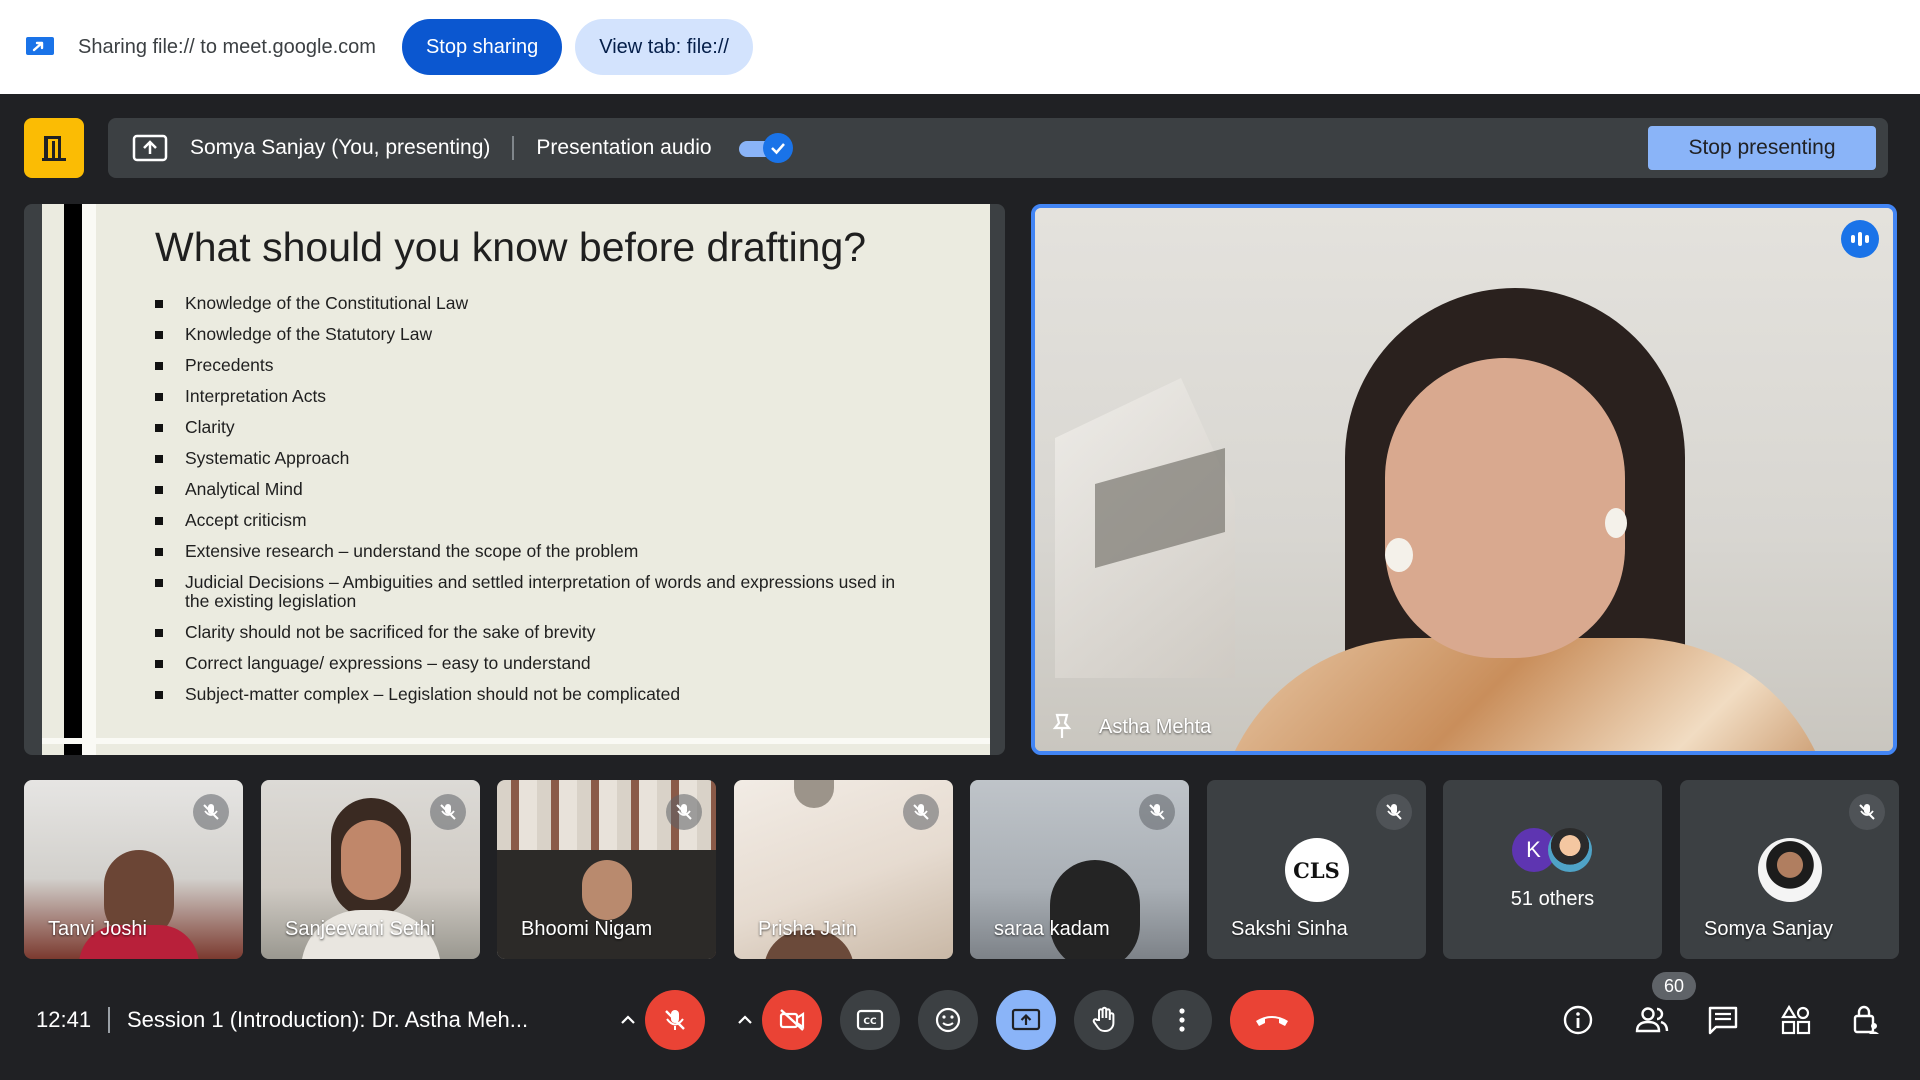  Describe the element at coordinates (535, 458) in the screenshot. I see `slide-bullet: Systematic Approach` at that location.